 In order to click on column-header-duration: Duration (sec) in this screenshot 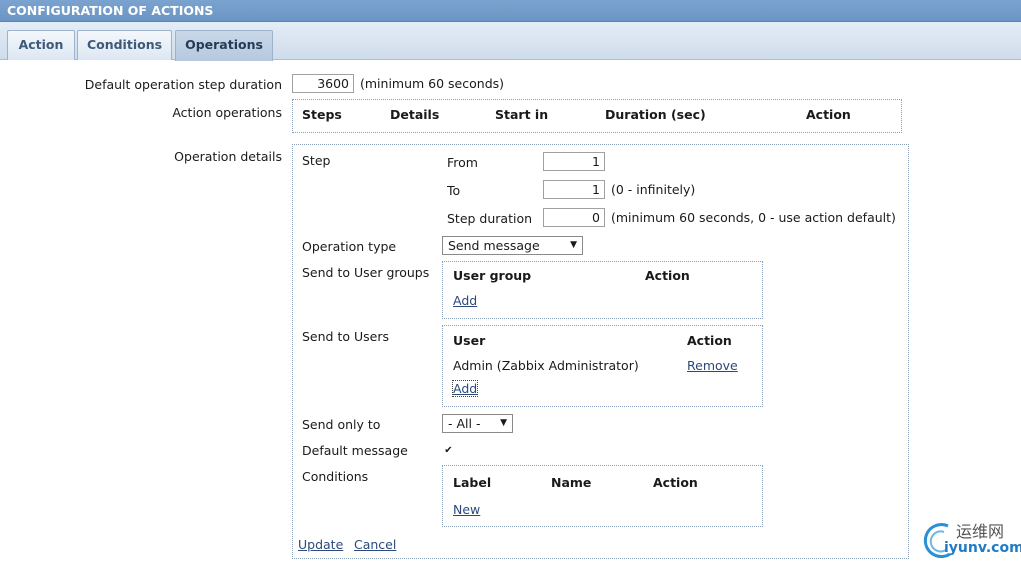, I will do `click(655, 114)`.